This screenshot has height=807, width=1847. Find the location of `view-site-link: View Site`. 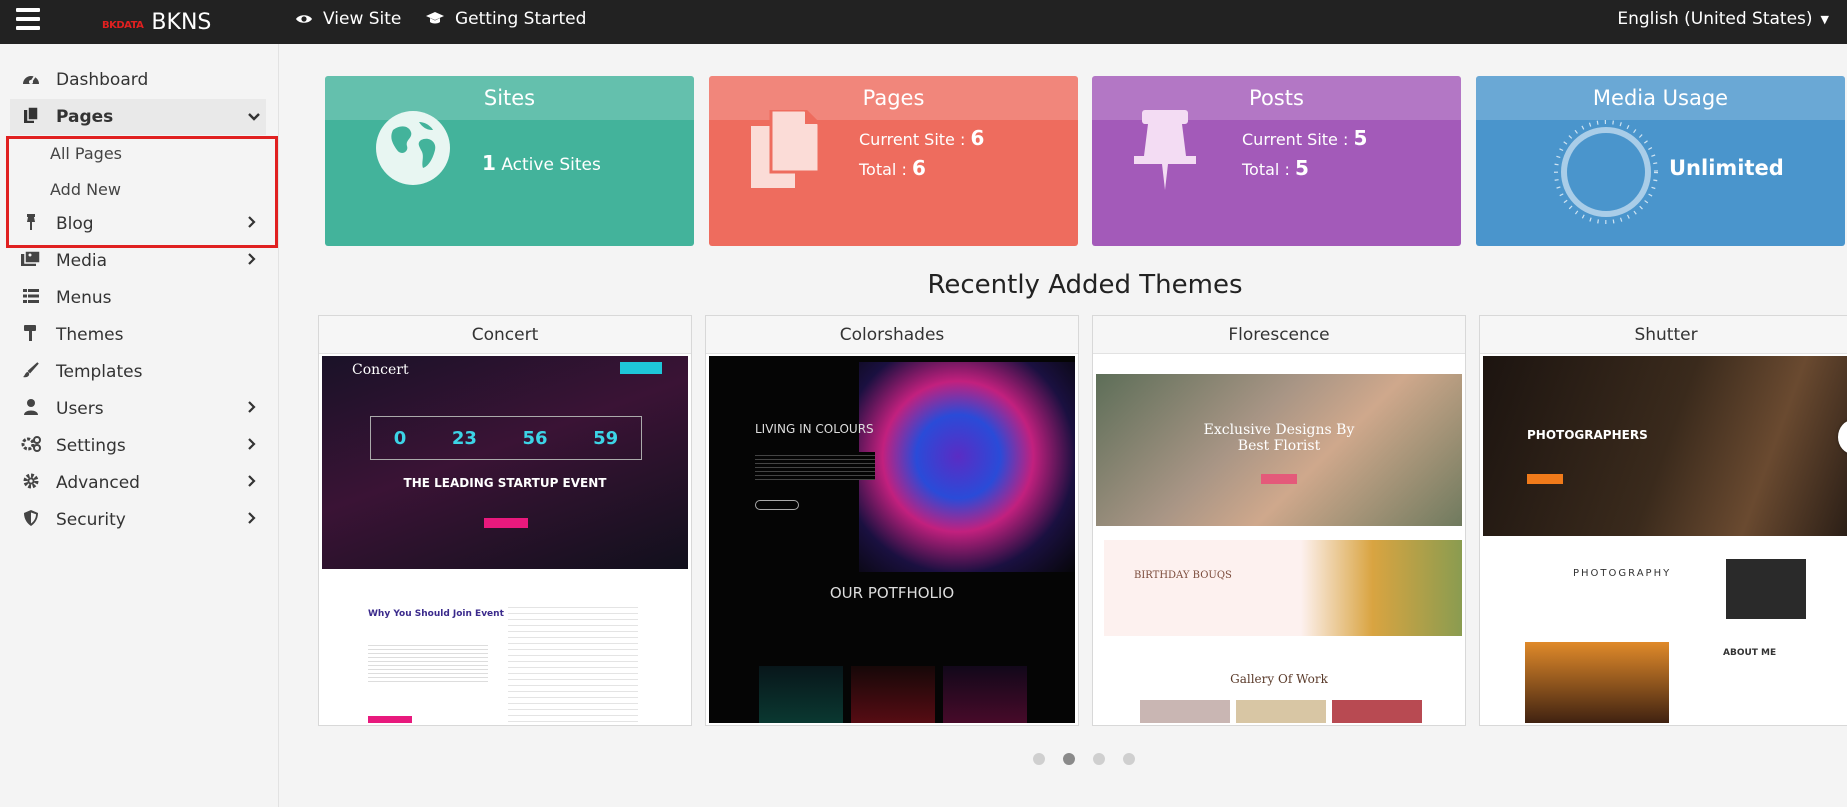

view-site-link: View Site is located at coordinates (348, 19).